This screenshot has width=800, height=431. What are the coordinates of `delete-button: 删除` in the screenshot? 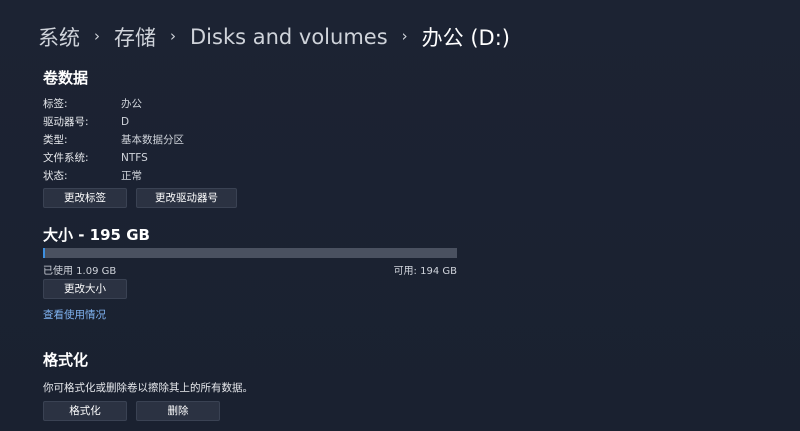 It's located at (178, 411).